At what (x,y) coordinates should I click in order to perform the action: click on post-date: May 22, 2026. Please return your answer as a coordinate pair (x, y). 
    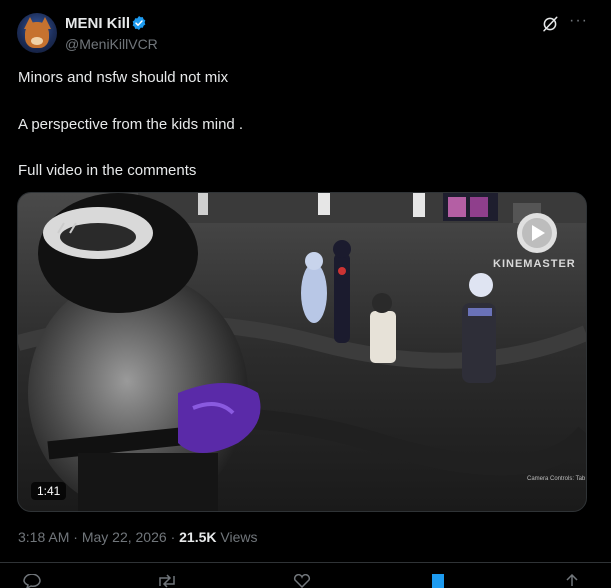
    Looking at the image, I should click on (124, 537).